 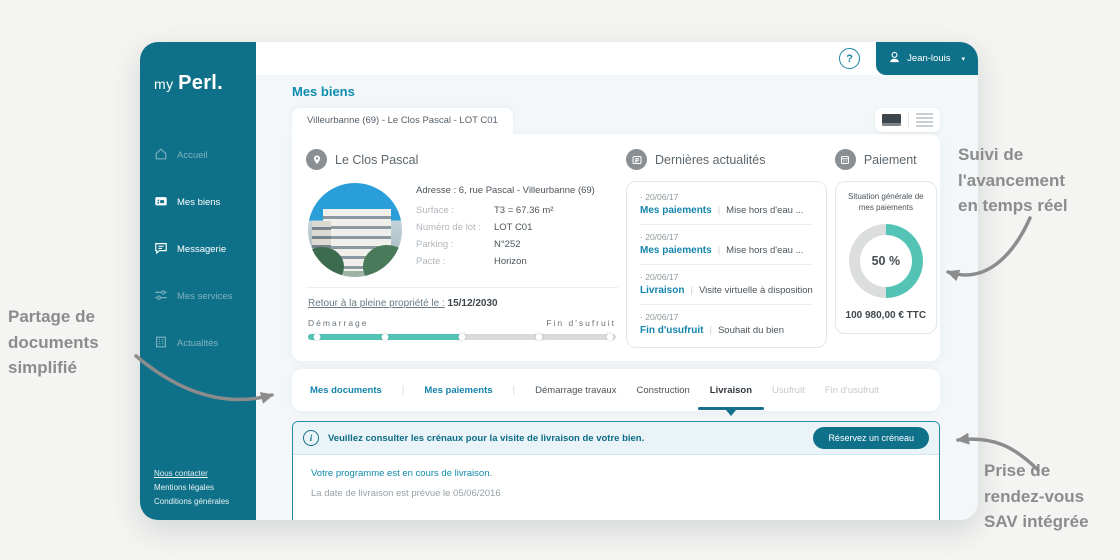 What do you see at coordinates (730, 408) in the screenshot?
I see `active-tab-underline` at bounding box center [730, 408].